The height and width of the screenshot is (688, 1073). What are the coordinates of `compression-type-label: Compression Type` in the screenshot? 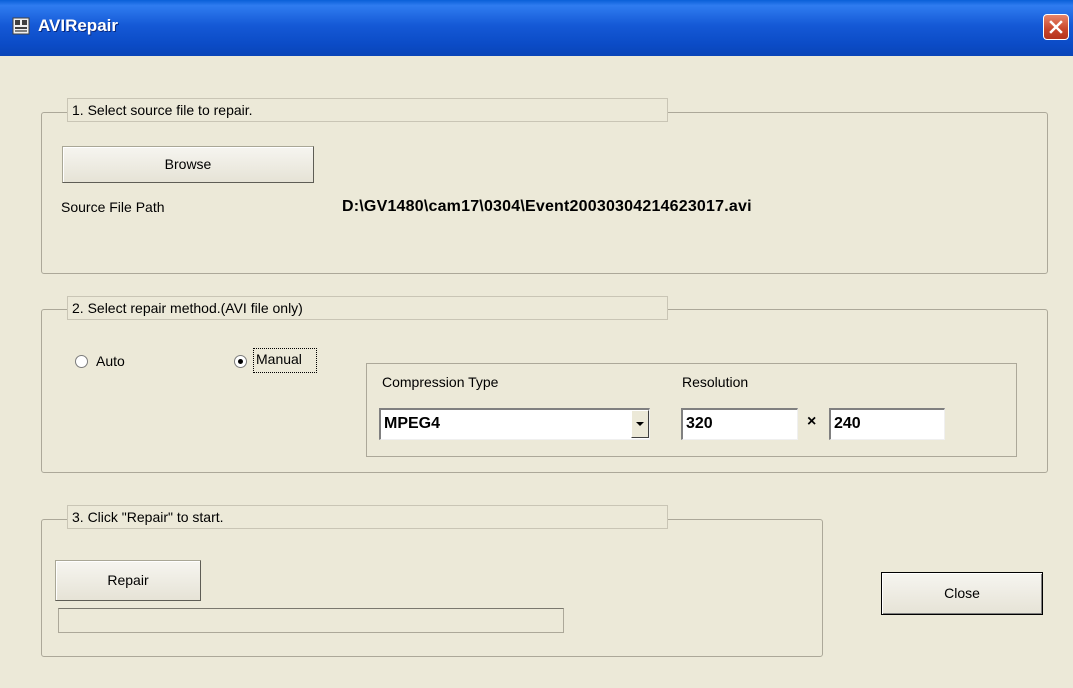 It's located at (440, 382).